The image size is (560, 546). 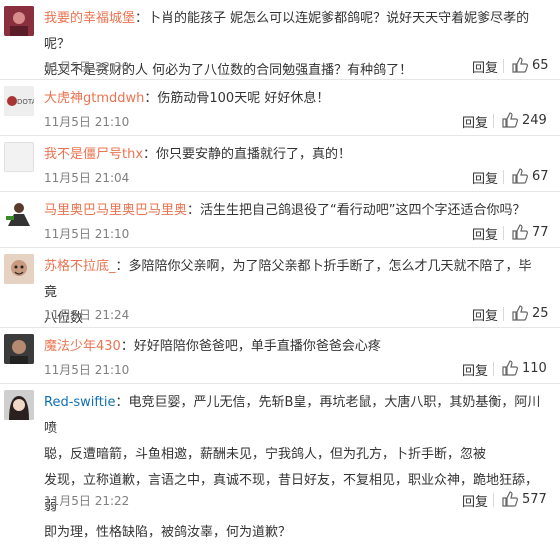 What do you see at coordinates (25, 102) in the screenshot?
I see `svg-text: DOTA` at bounding box center [25, 102].